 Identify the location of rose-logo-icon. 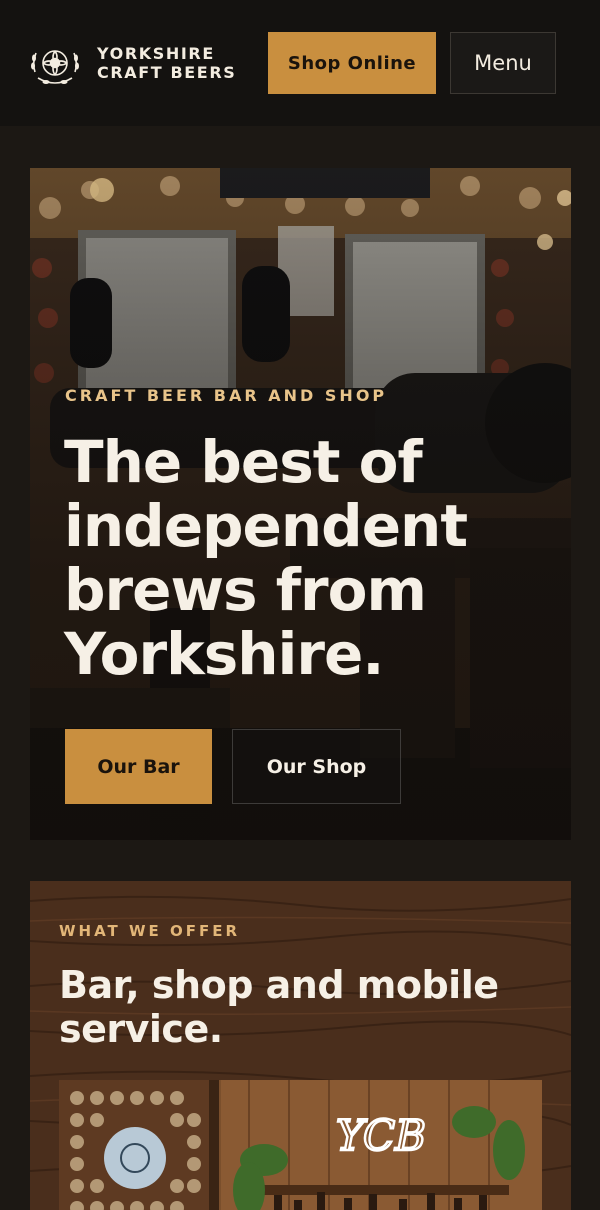
(55, 63).